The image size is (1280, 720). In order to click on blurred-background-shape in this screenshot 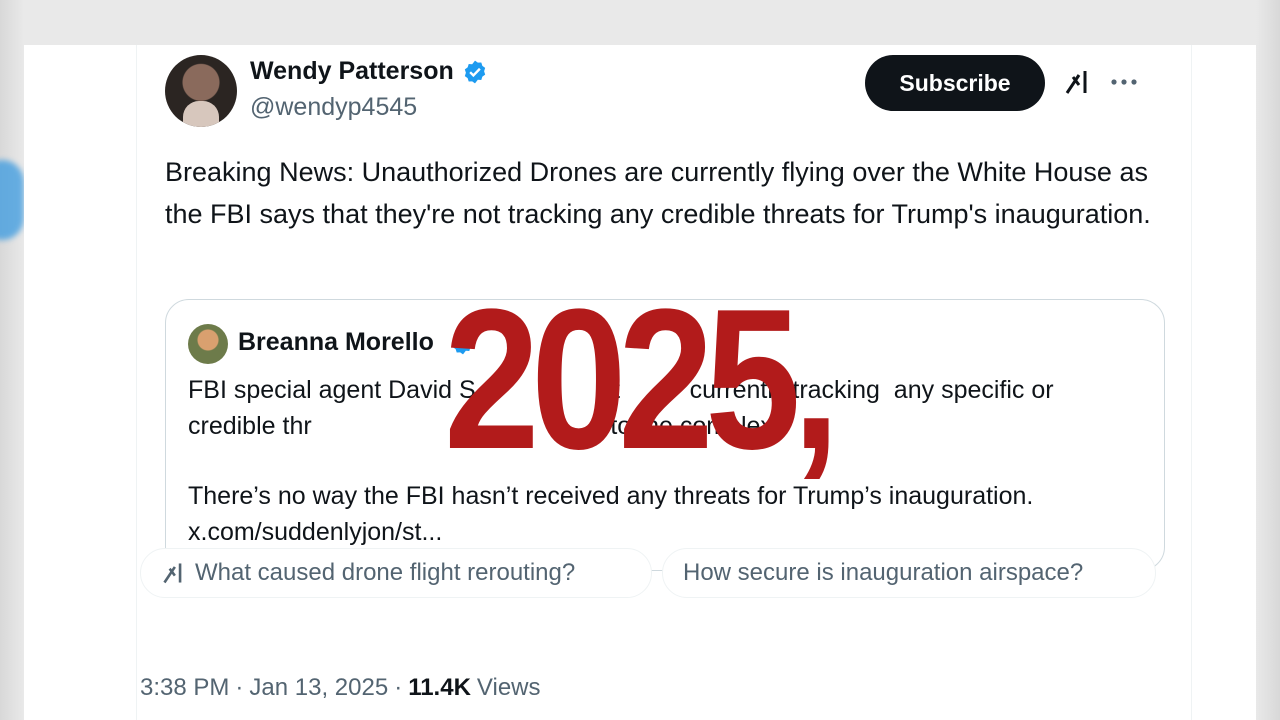, I will do `click(12, 200)`.